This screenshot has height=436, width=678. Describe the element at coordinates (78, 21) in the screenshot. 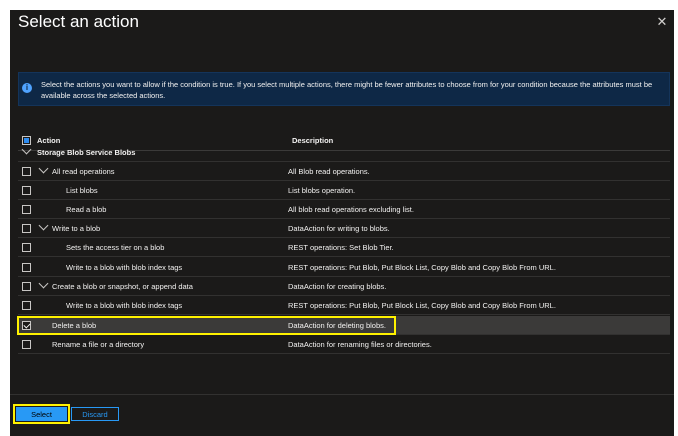

I see `panel-title: Select an action` at that location.